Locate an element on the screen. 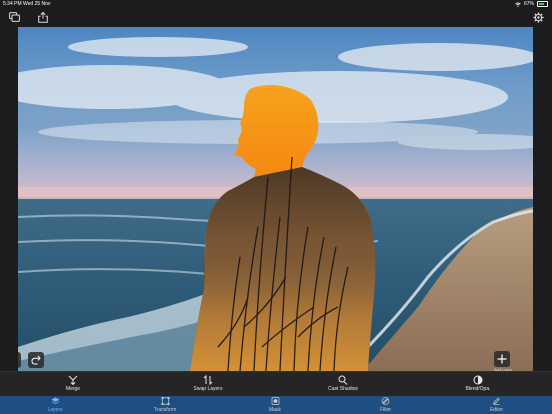  add-layer-button is located at coordinates (502, 359).